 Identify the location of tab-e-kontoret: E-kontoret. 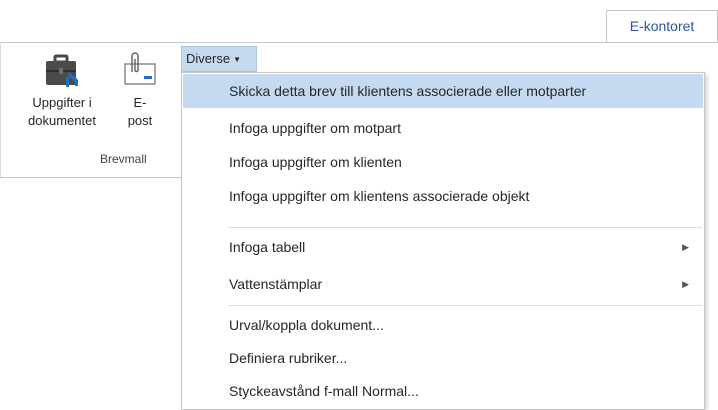
(662, 26).